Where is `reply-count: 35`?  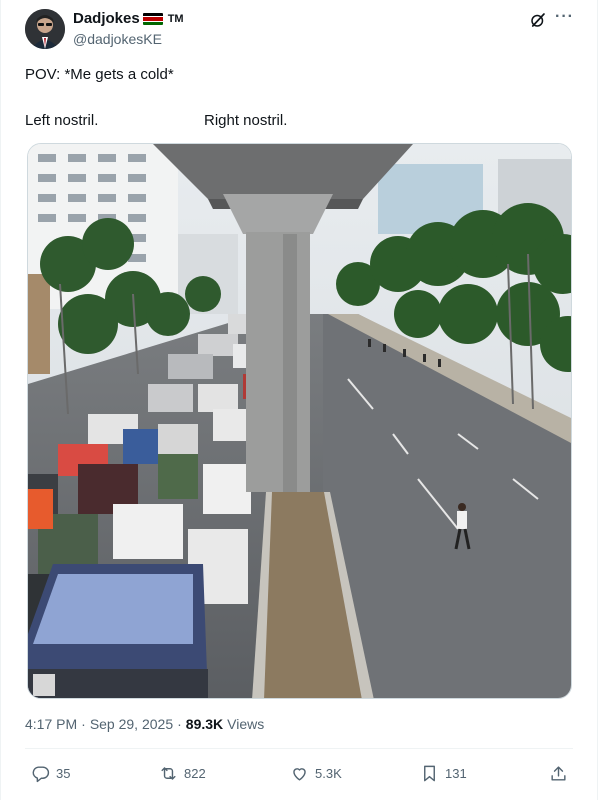
reply-count: 35 is located at coordinates (63, 773).